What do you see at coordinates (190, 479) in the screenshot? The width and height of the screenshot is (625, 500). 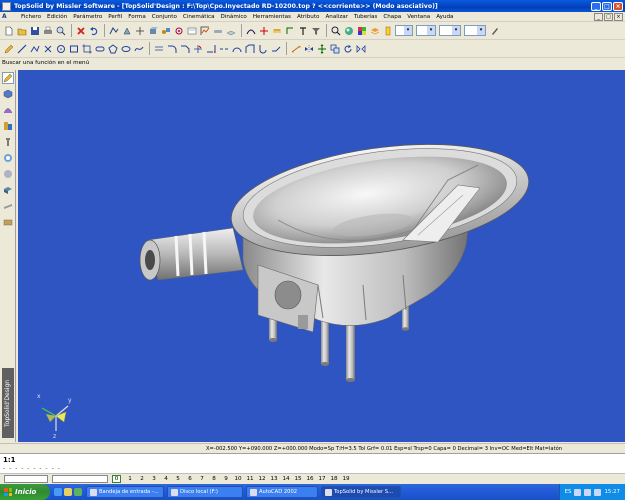 I see `layer-6: 6` at bounding box center [190, 479].